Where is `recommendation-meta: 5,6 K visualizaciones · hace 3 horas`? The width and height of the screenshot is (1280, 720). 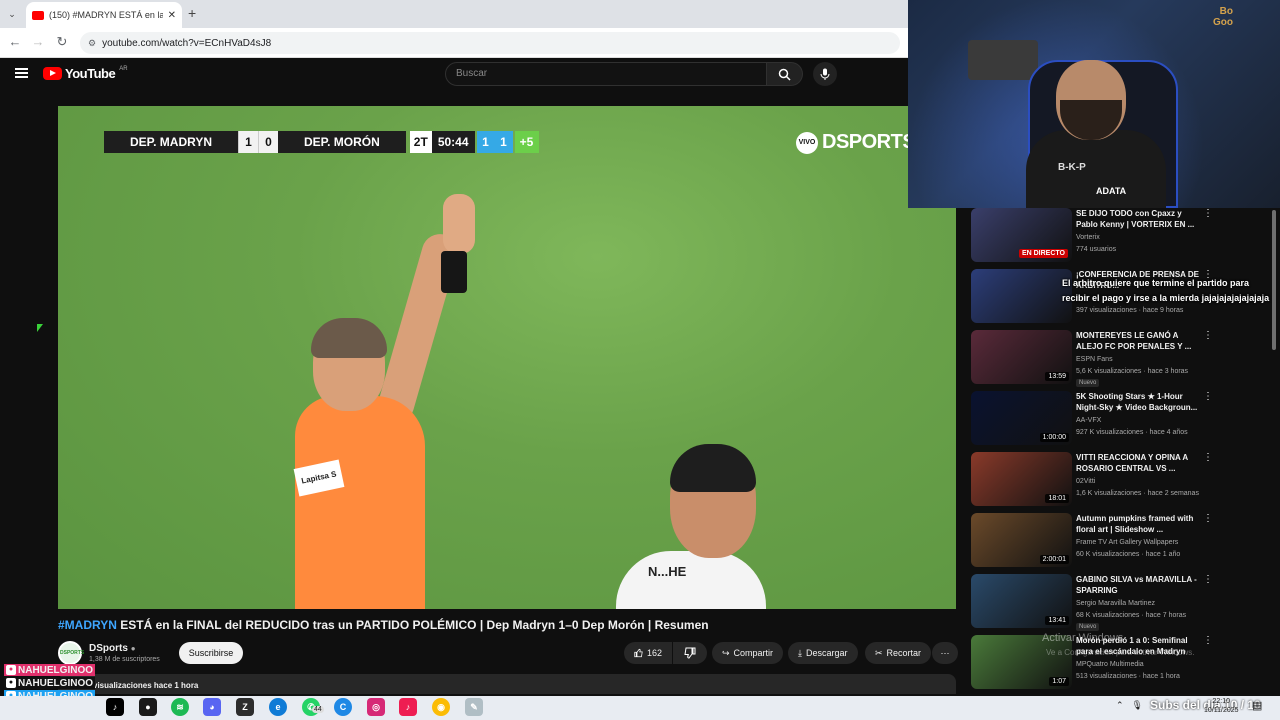
recommendation-meta: 5,6 K visualizaciones · hace 3 horas is located at coordinates (1132, 371).